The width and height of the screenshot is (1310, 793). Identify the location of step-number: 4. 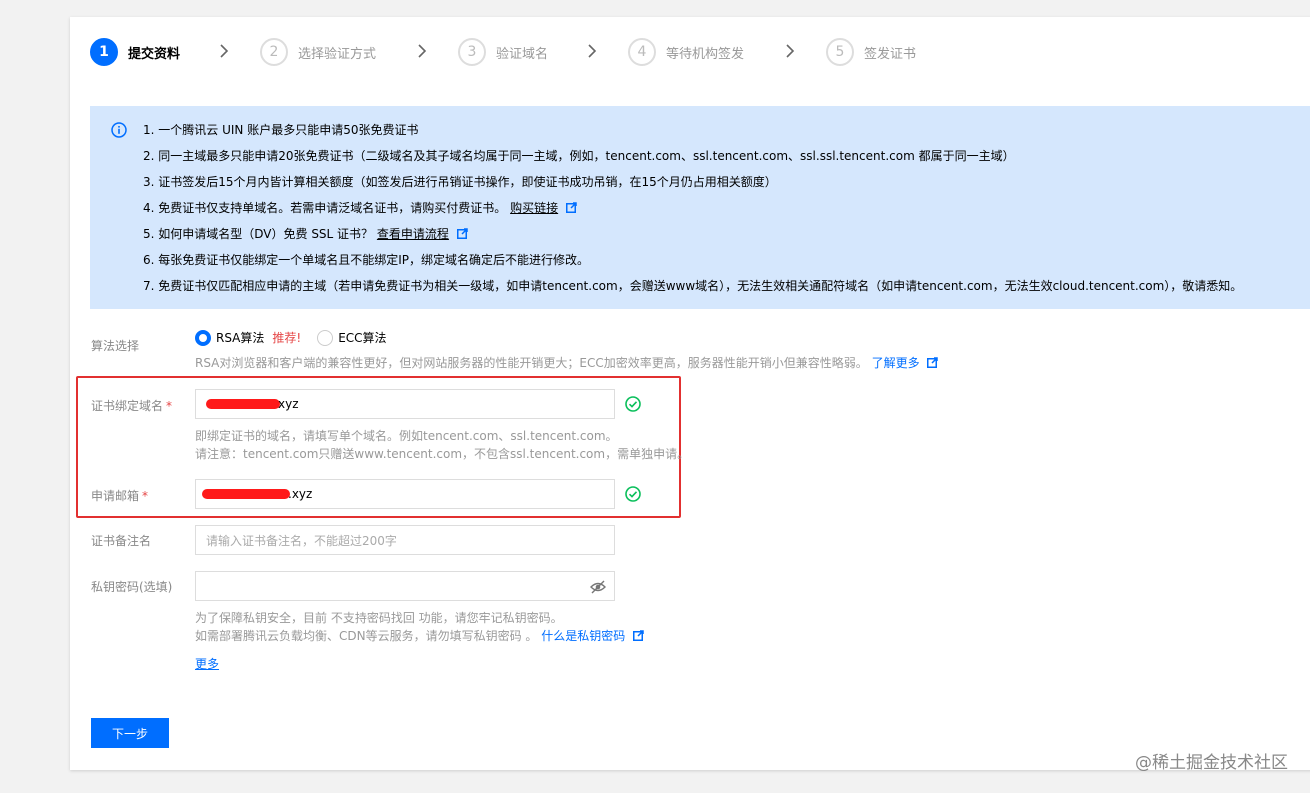
(642, 52).